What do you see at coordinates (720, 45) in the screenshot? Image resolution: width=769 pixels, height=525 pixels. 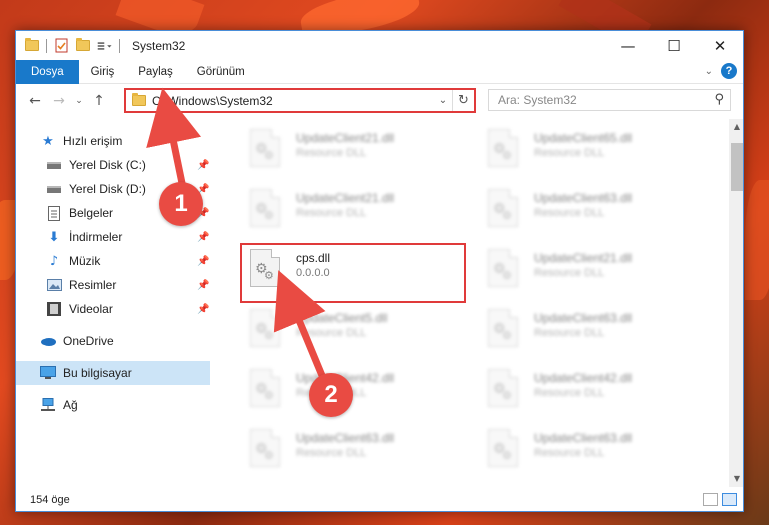 I see `close-button: ✕` at bounding box center [720, 45].